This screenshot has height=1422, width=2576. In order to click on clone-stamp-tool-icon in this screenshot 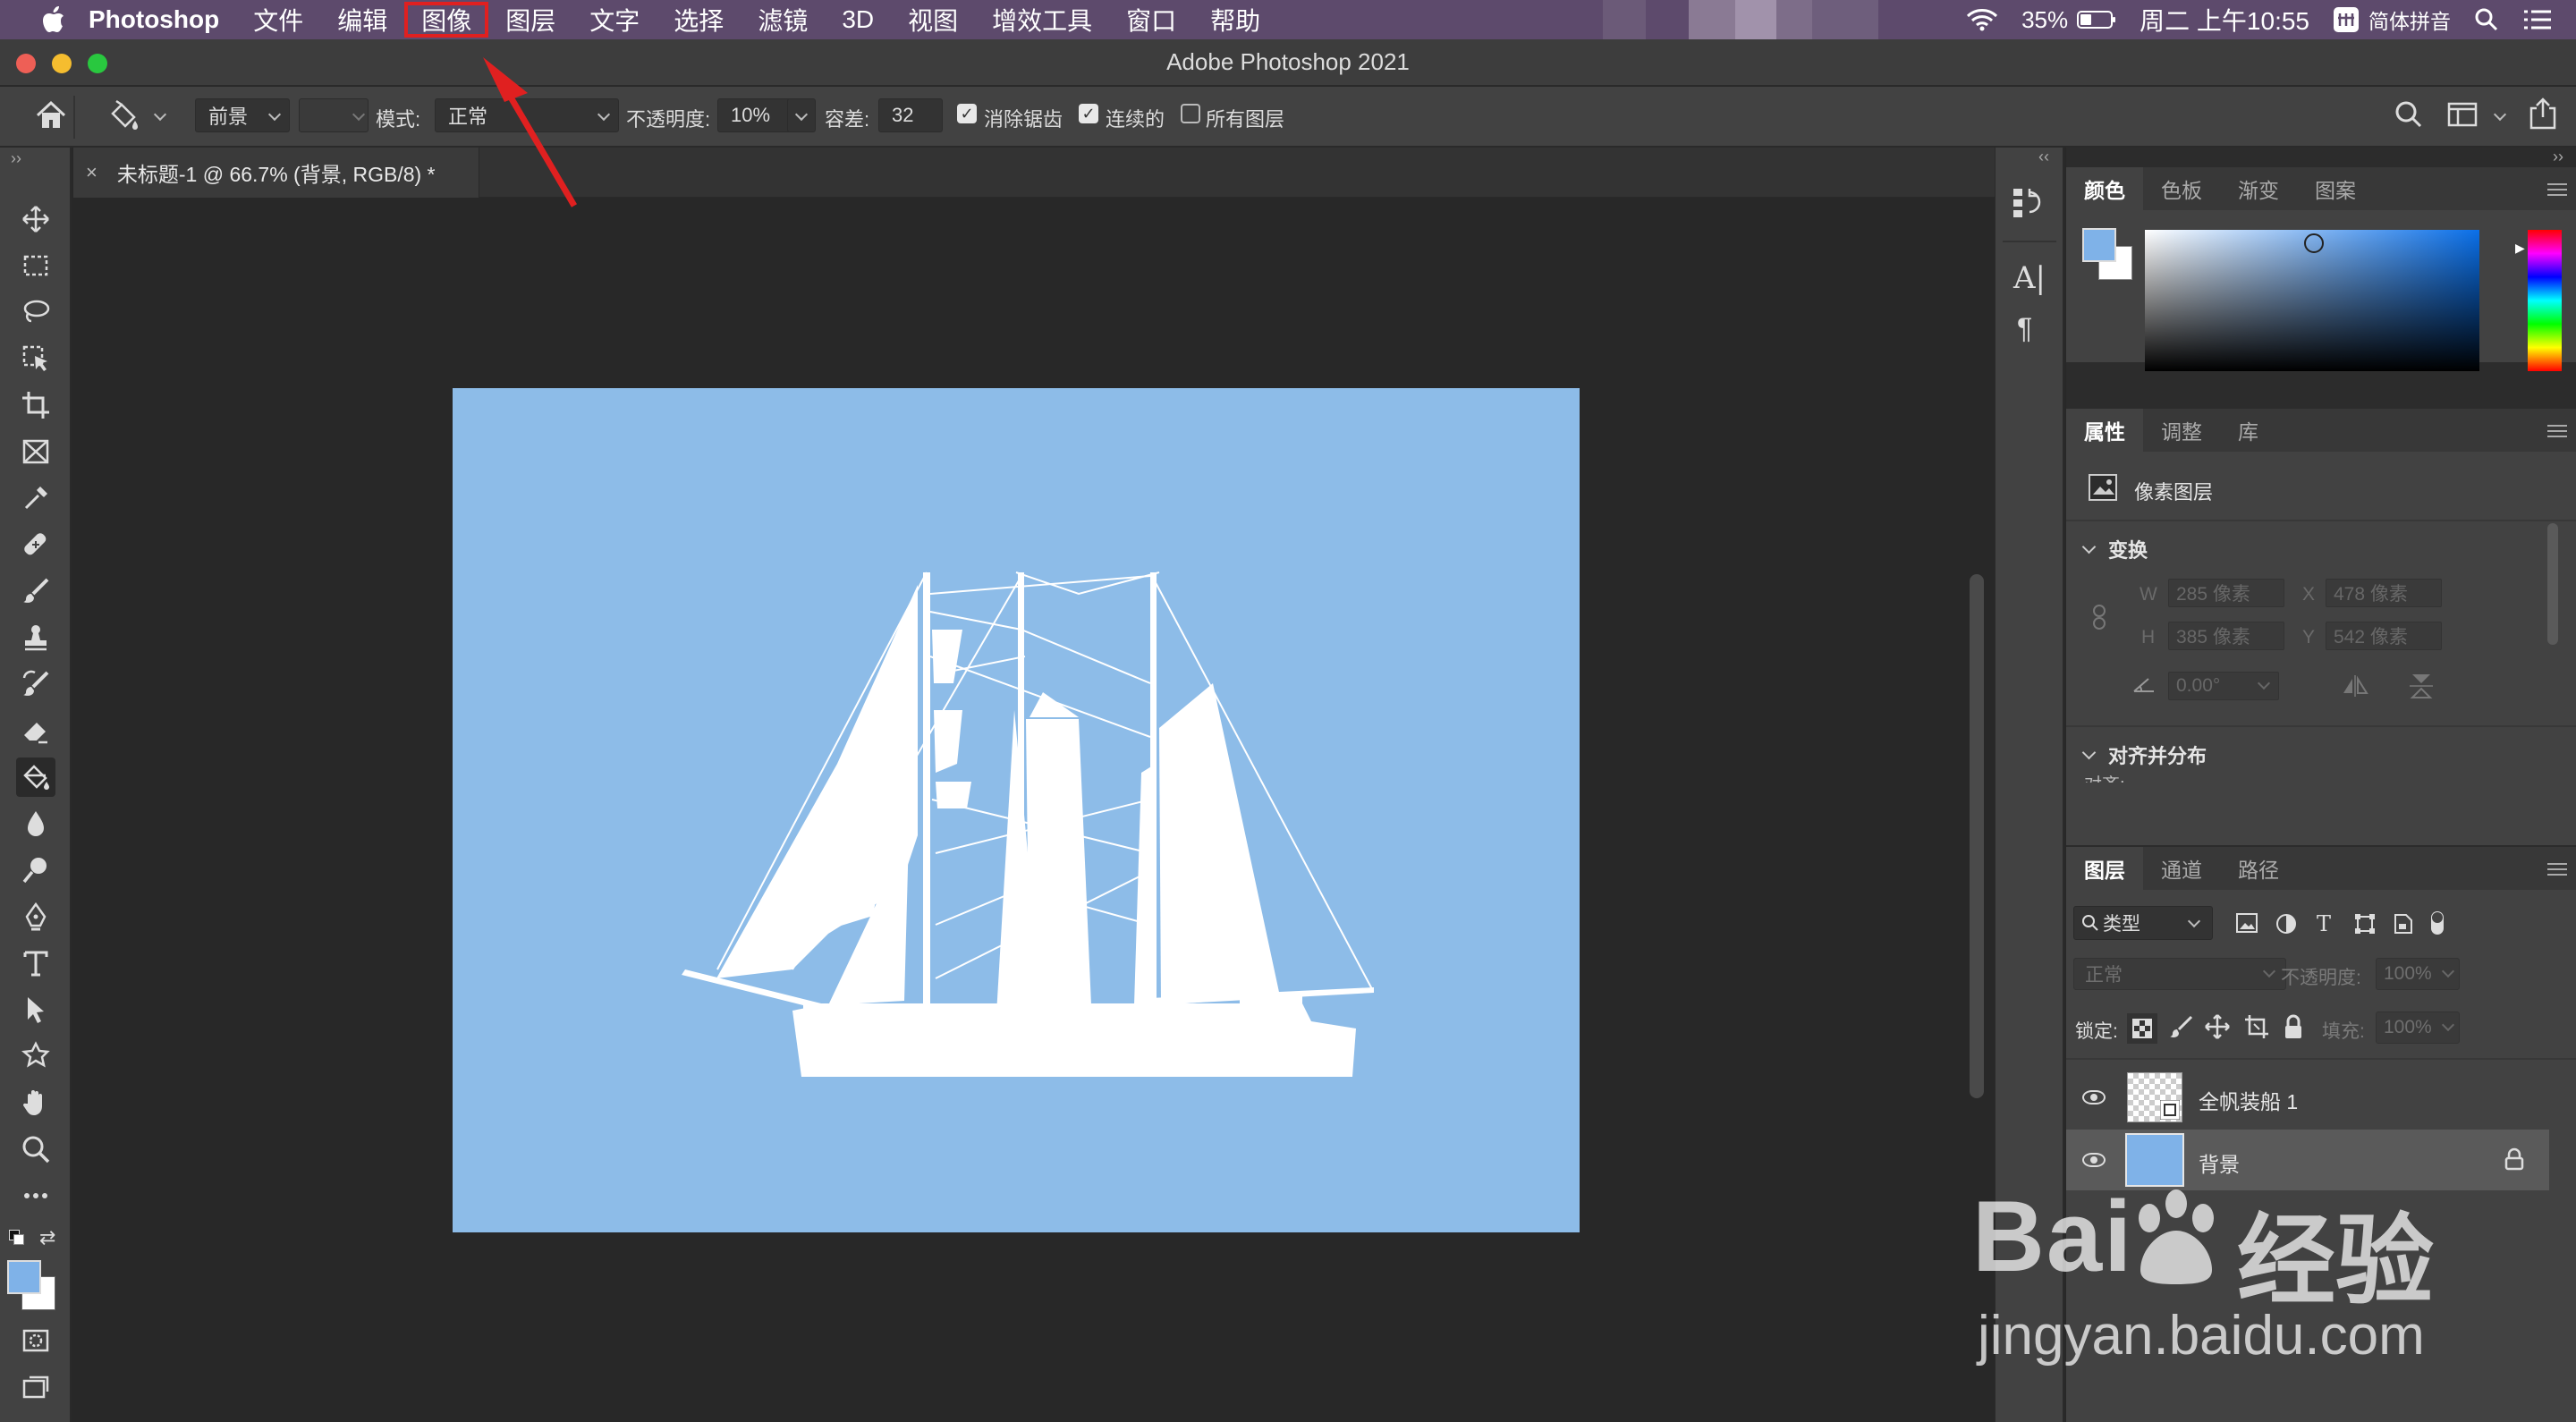, I will do `click(35, 637)`.